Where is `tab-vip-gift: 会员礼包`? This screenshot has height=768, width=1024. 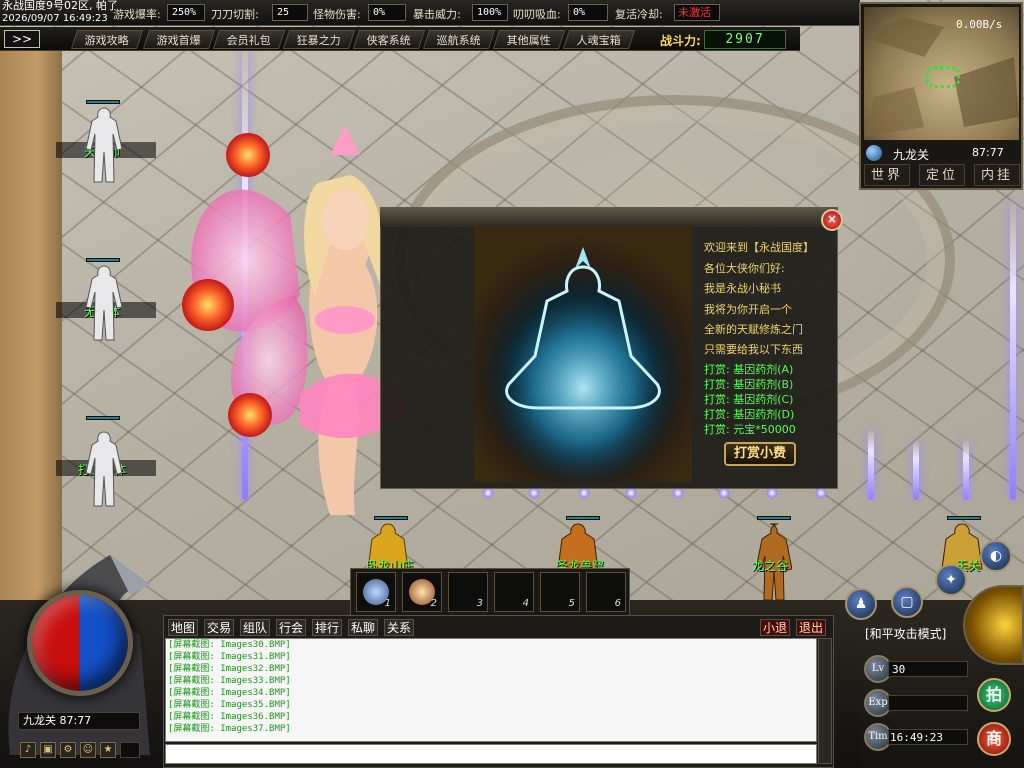
tab-vip-gift: 会员礼包 is located at coordinates (249, 39).